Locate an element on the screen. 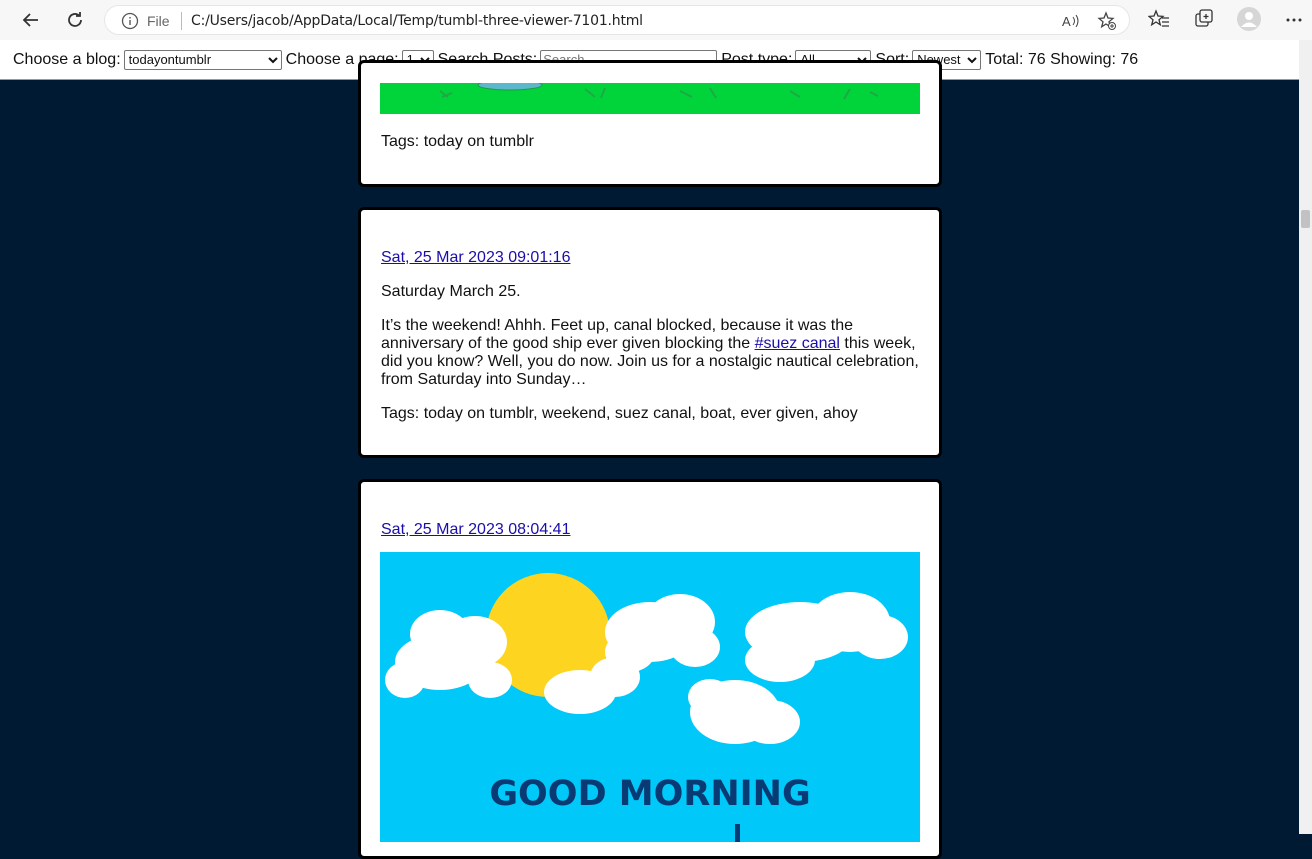 The width and height of the screenshot is (1312, 859). favorites-icon is located at coordinates (1159, 19).